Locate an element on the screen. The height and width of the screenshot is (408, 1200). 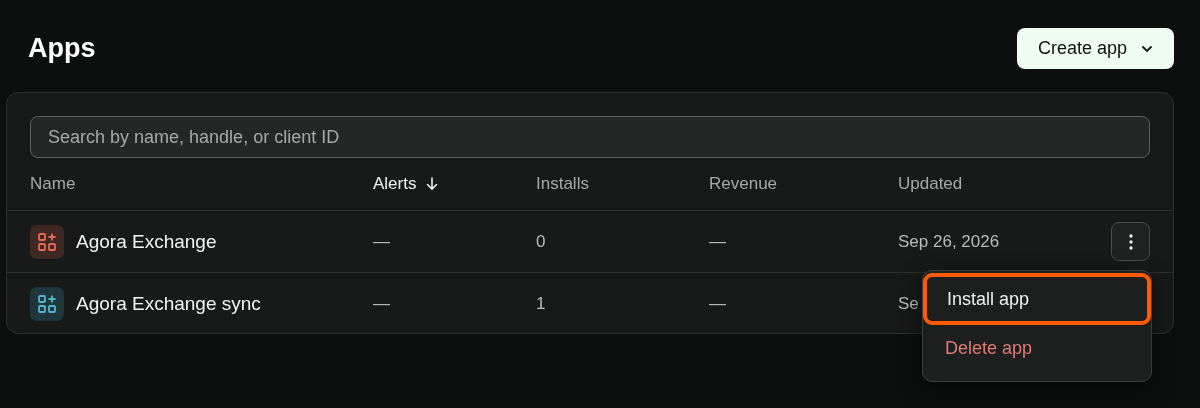
table-cell-text: 0 is located at coordinates (541, 241).